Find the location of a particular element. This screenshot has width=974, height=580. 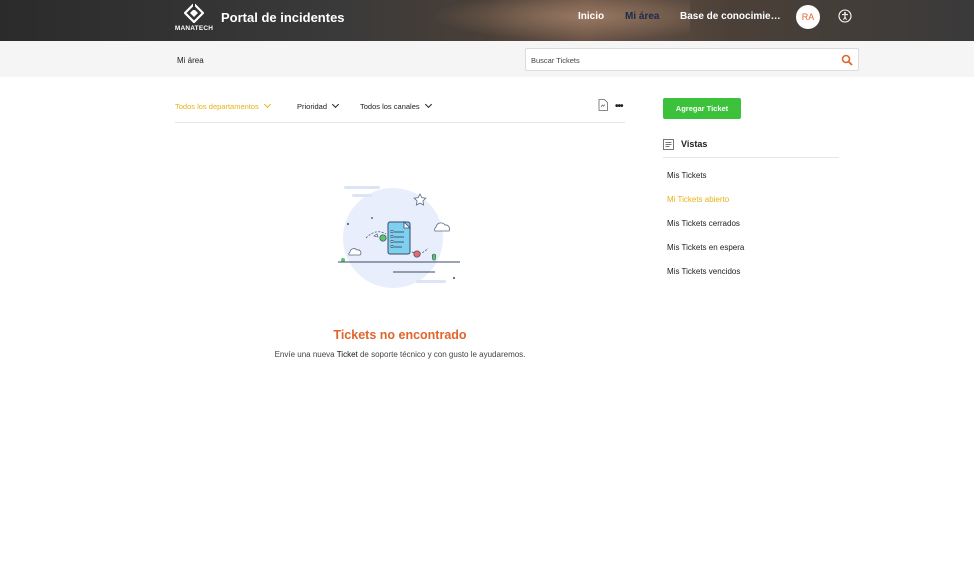

priority-filter-label: Prioridad is located at coordinates (312, 106).